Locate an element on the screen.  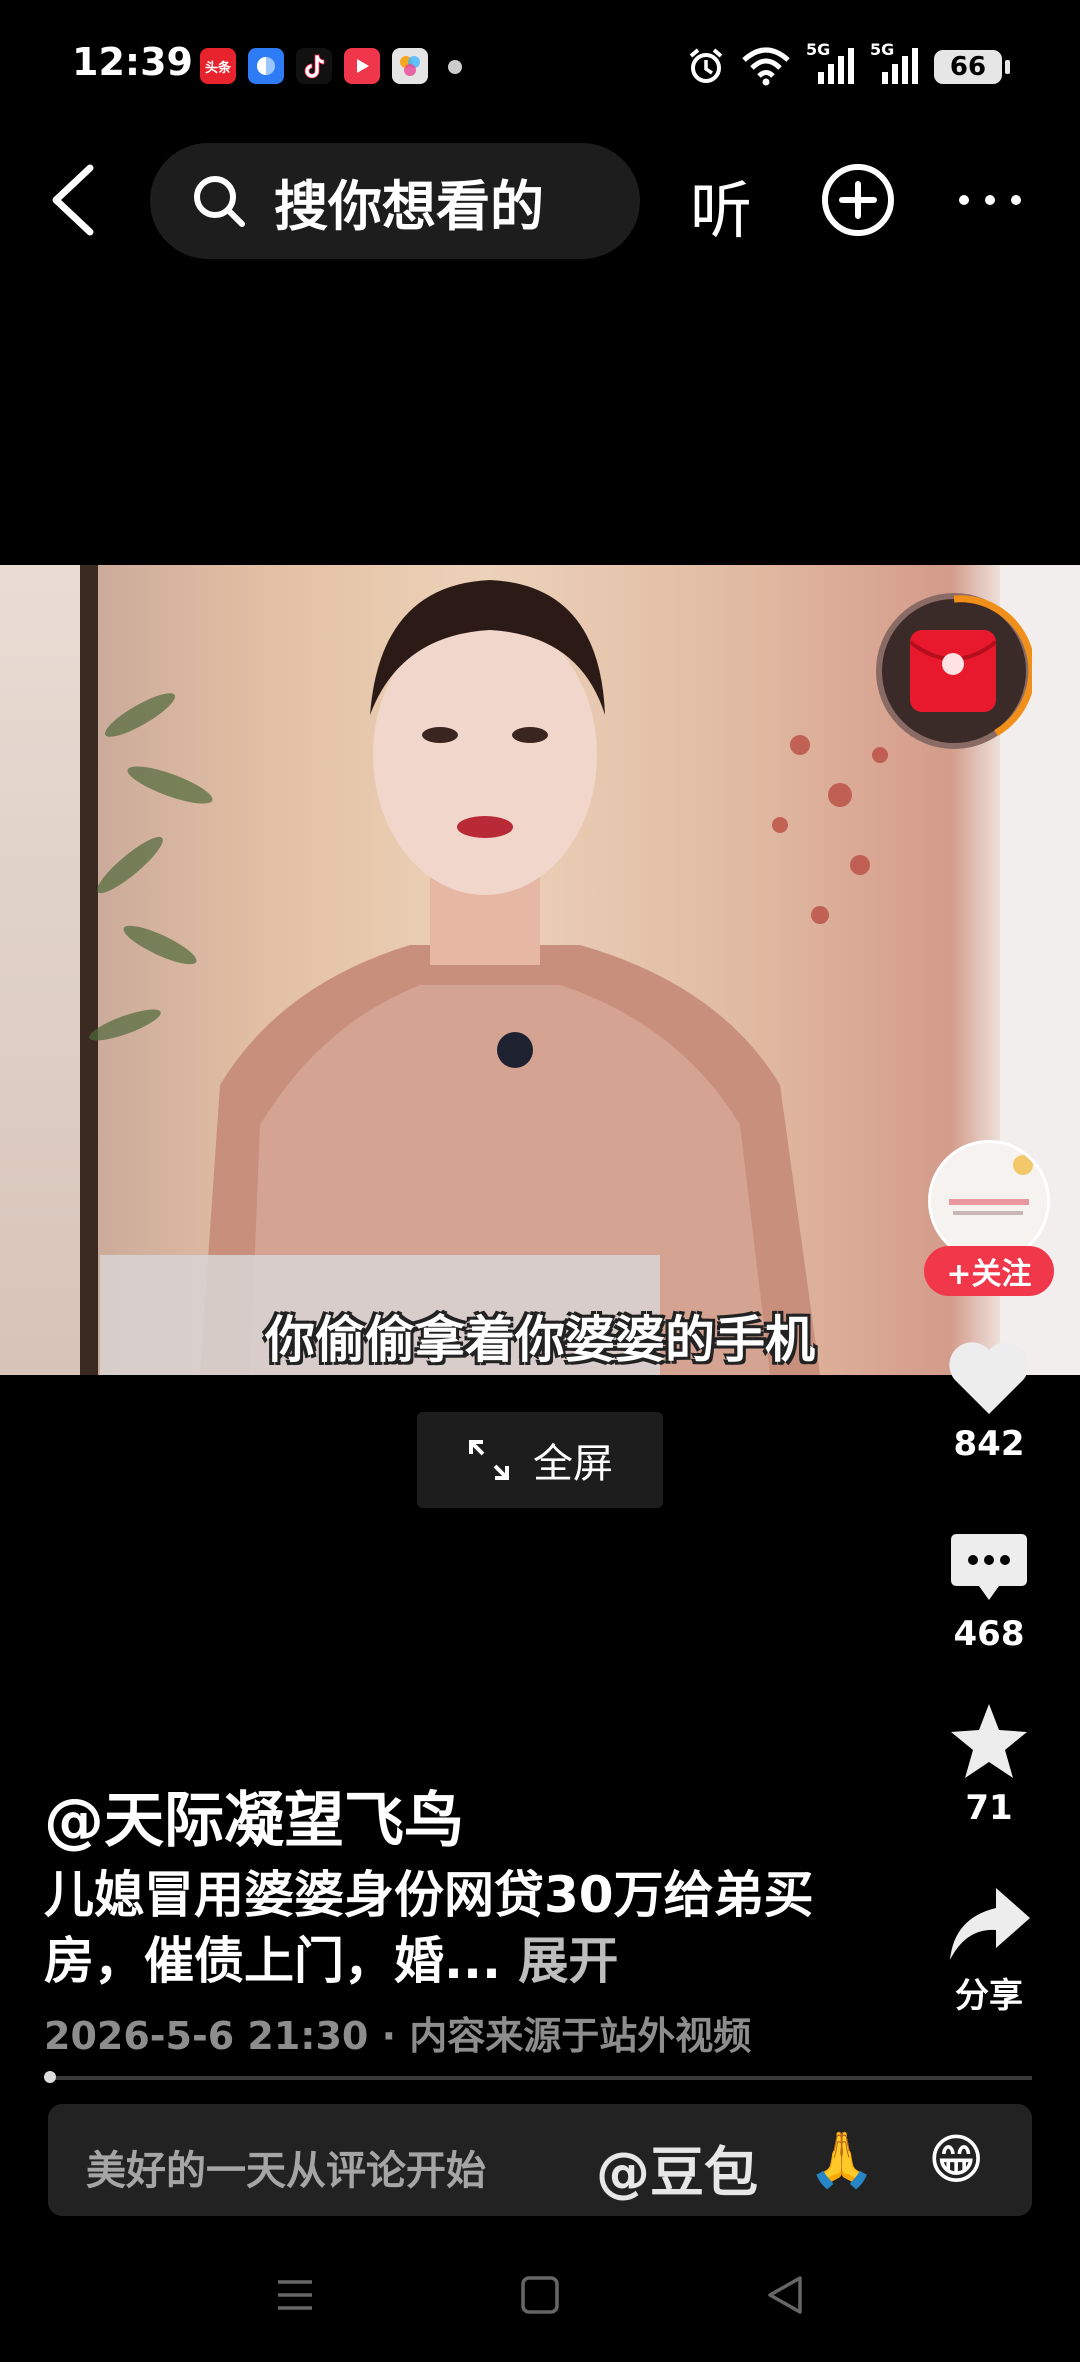
signal-1-icon: 5G is located at coordinates (832, 65).